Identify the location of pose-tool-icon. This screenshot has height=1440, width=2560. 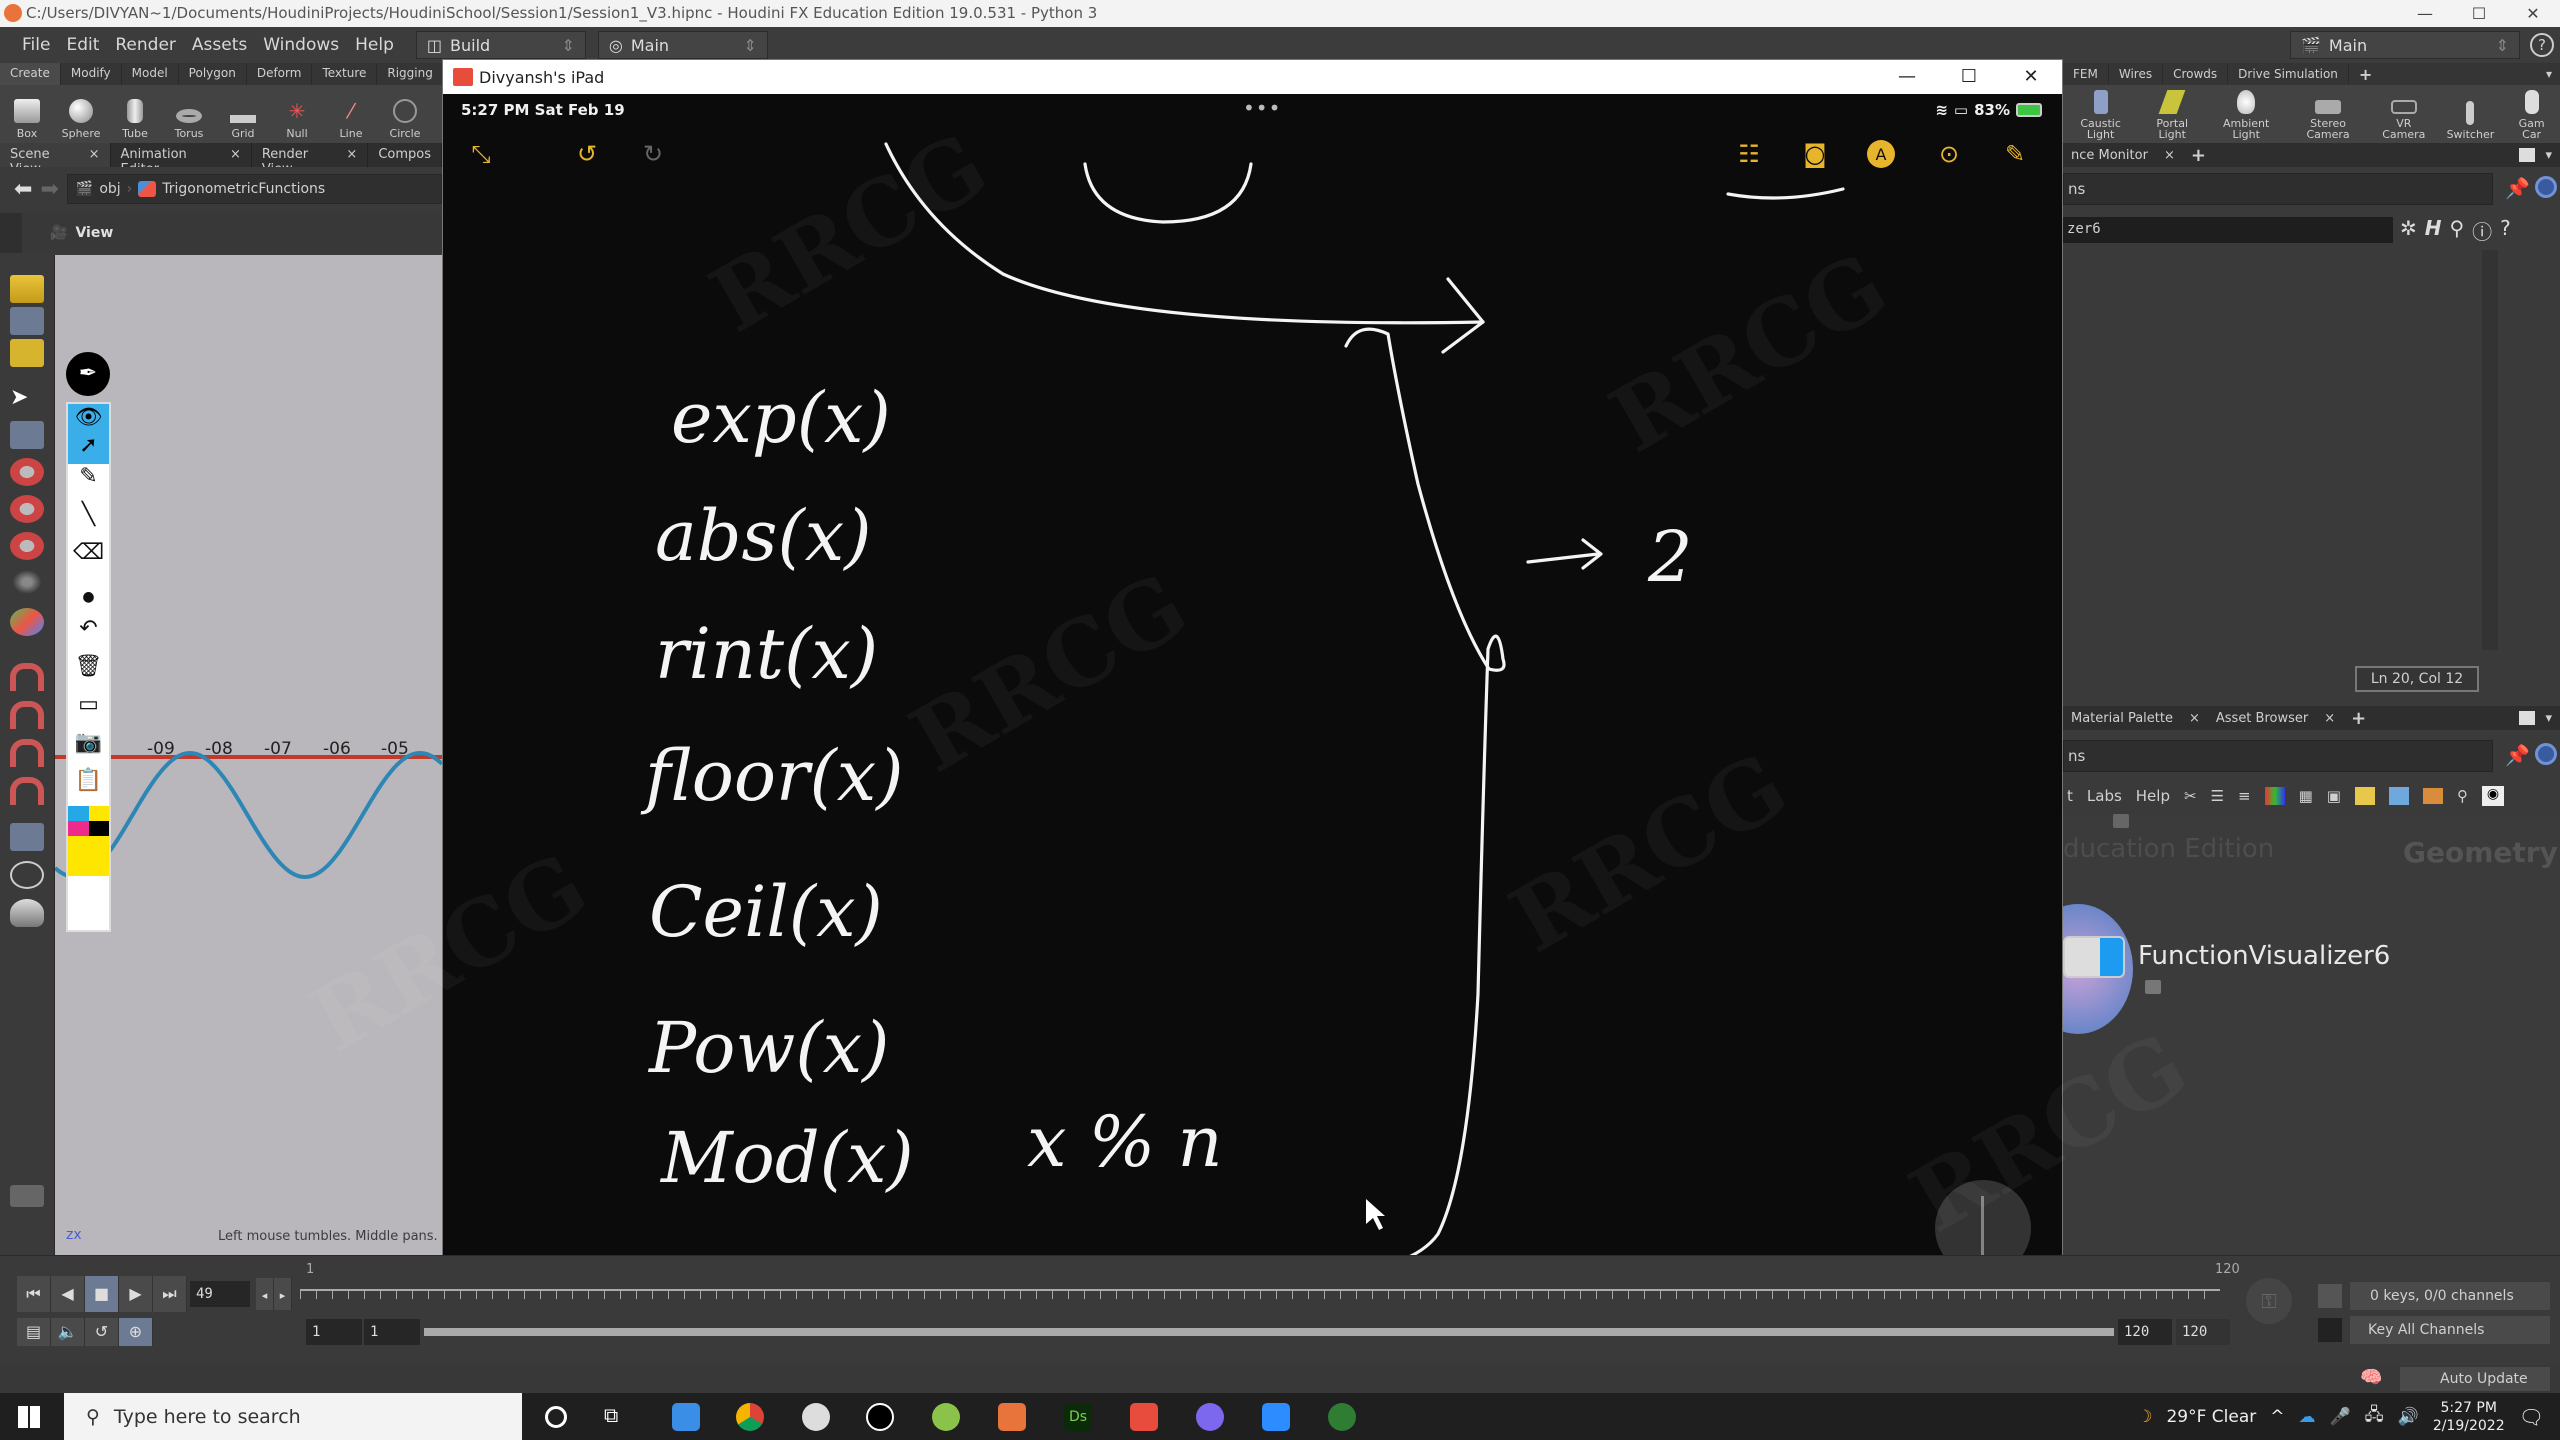
(27, 582).